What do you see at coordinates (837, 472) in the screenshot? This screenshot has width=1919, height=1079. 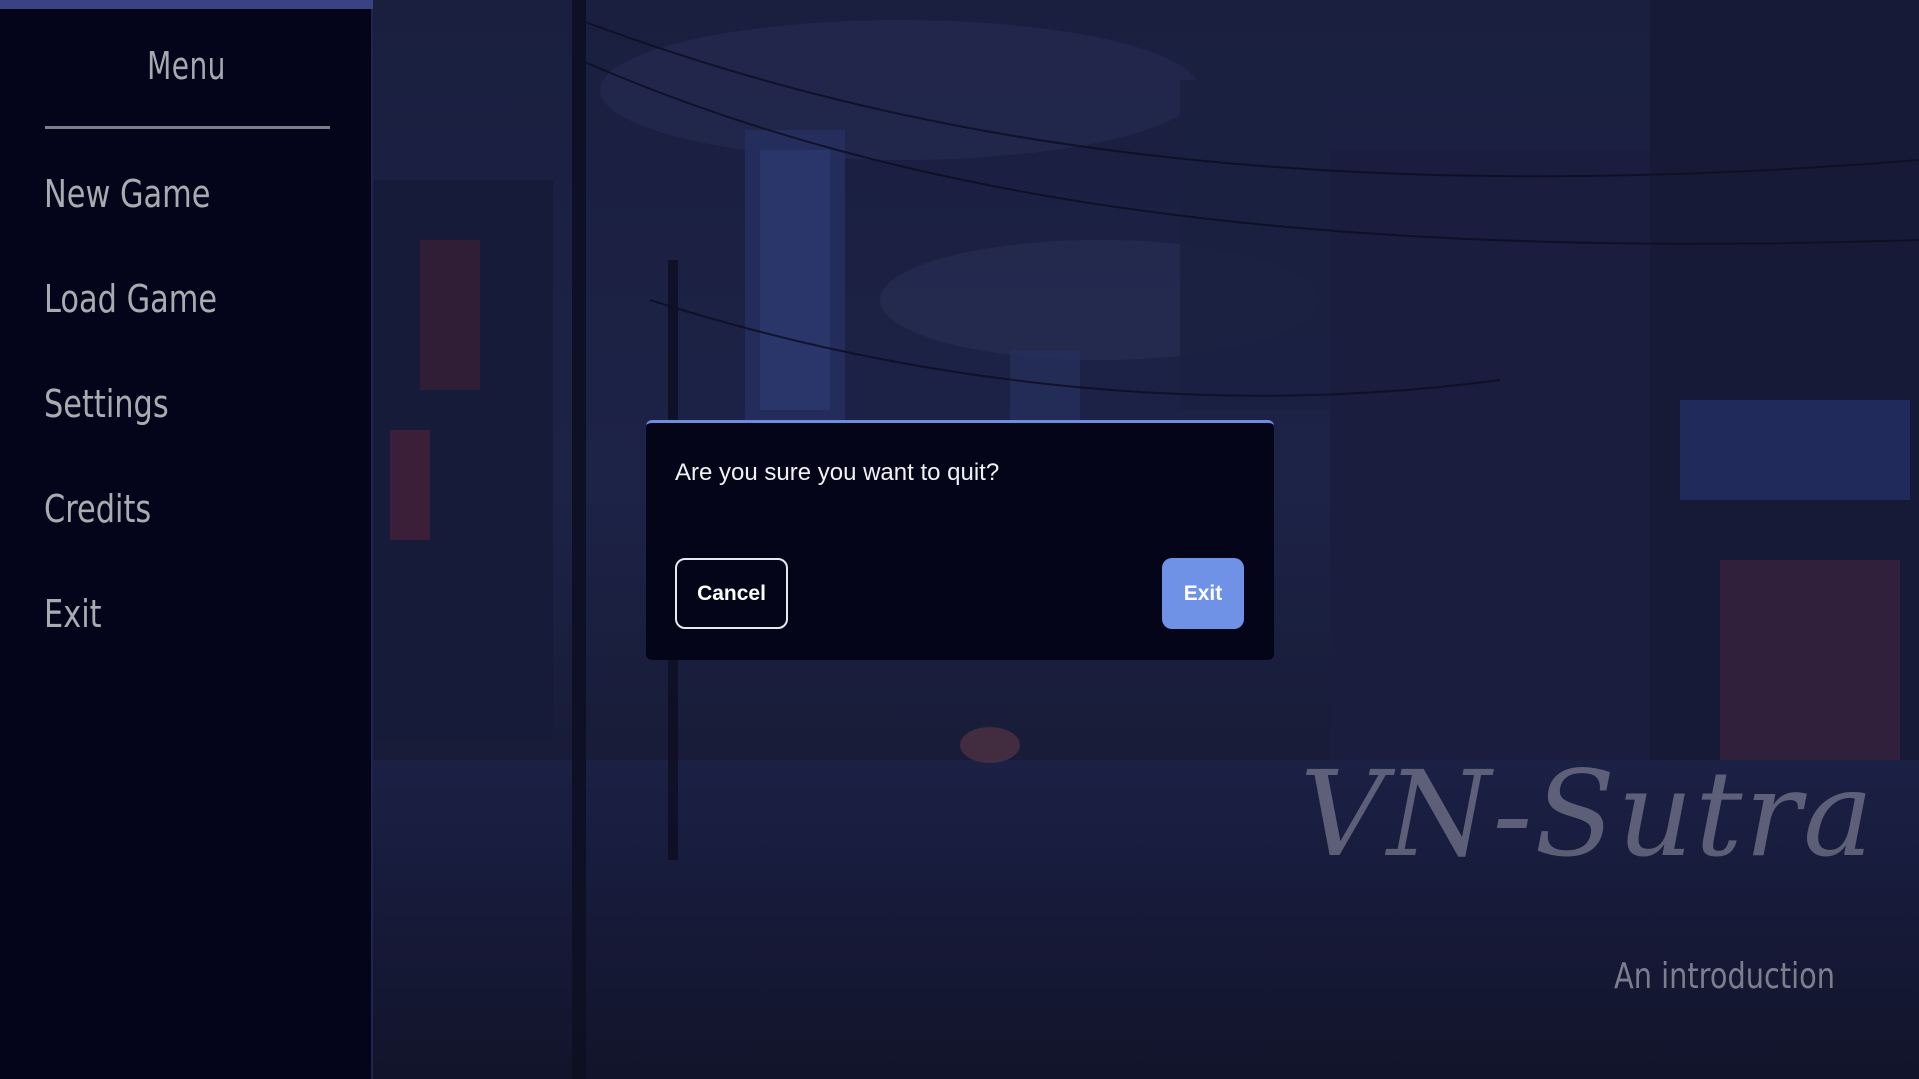 I see `dialog-message: Are you sure you want to quit?` at bounding box center [837, 472].